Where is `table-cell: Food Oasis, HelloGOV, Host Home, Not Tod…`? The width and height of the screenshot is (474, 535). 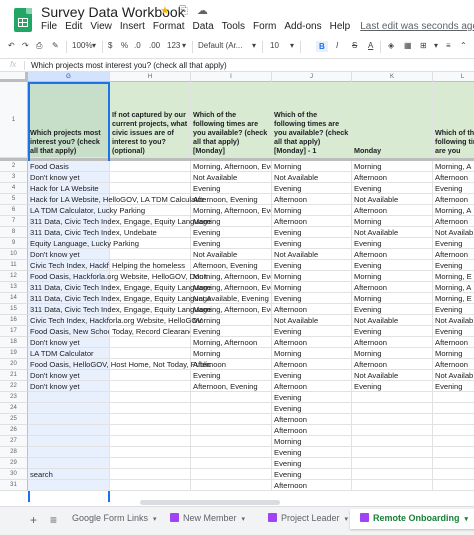
table-cell: Food Oasis, HelloGOV, Host Home, Not Tod… is located at coordinates (119, 364).